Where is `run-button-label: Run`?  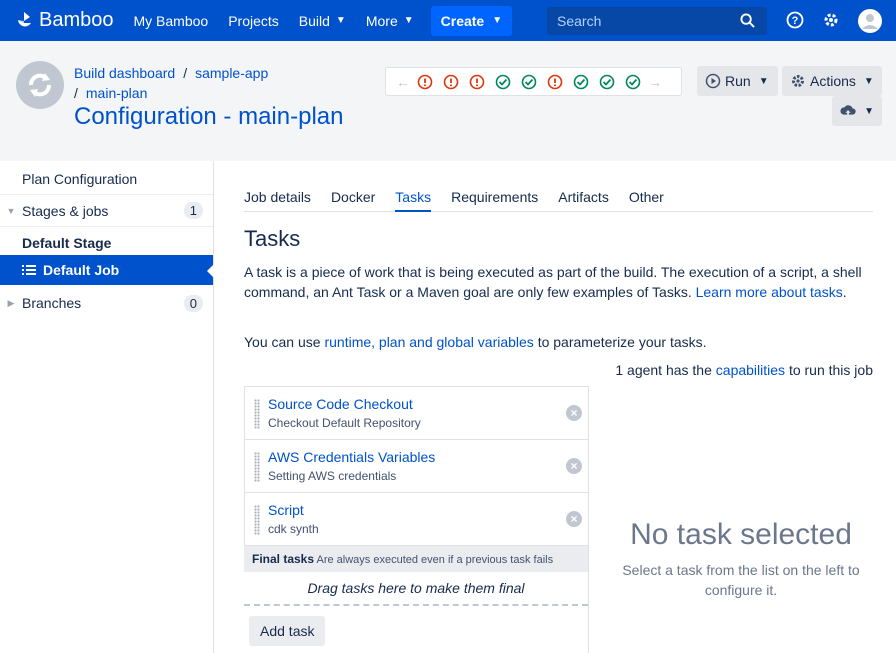
run-button-label: Run is located at coordinates (738, 81).